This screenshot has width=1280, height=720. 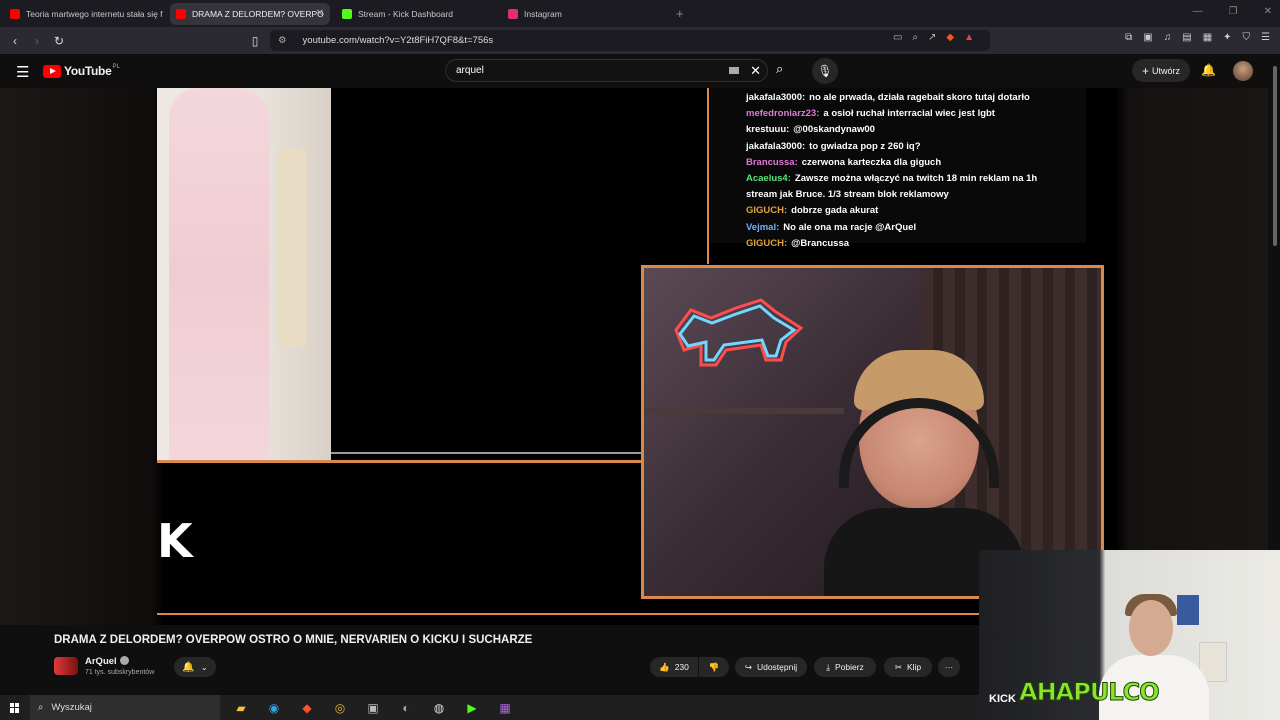 I want to click on avatar, so click(x=1243, y=71).